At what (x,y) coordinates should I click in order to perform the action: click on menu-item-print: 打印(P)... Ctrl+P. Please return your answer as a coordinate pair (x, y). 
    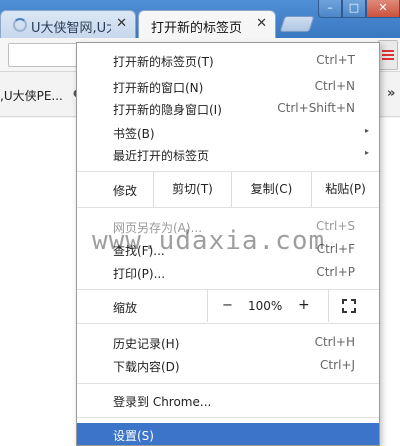
    Looking at the image, I should click on (228, 272).